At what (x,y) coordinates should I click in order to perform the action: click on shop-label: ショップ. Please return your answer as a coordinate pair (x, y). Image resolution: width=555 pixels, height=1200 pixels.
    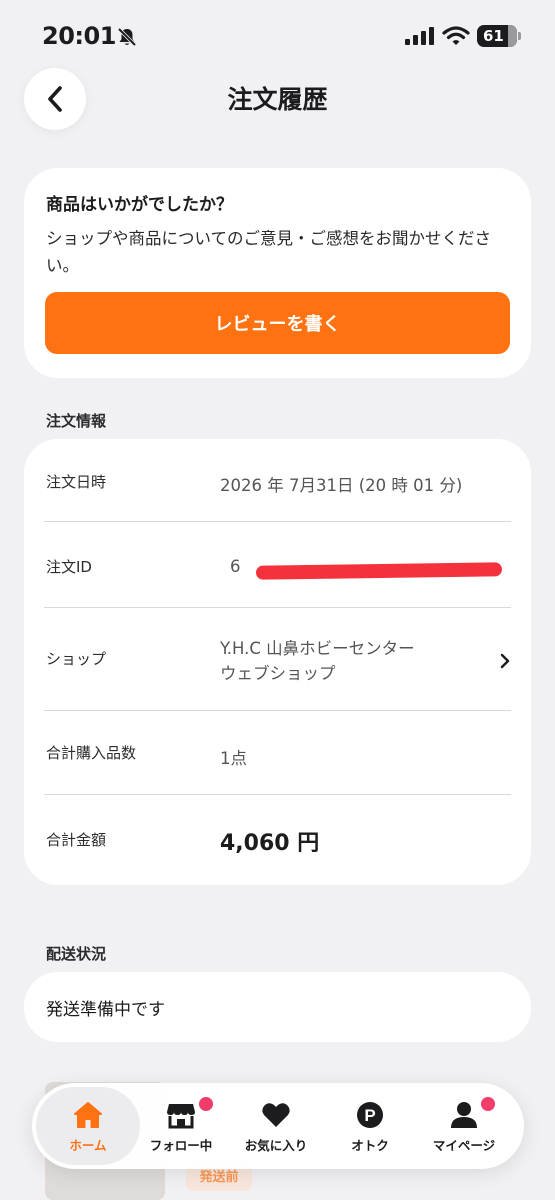
    Looking at the image, I should click on (76, 659).